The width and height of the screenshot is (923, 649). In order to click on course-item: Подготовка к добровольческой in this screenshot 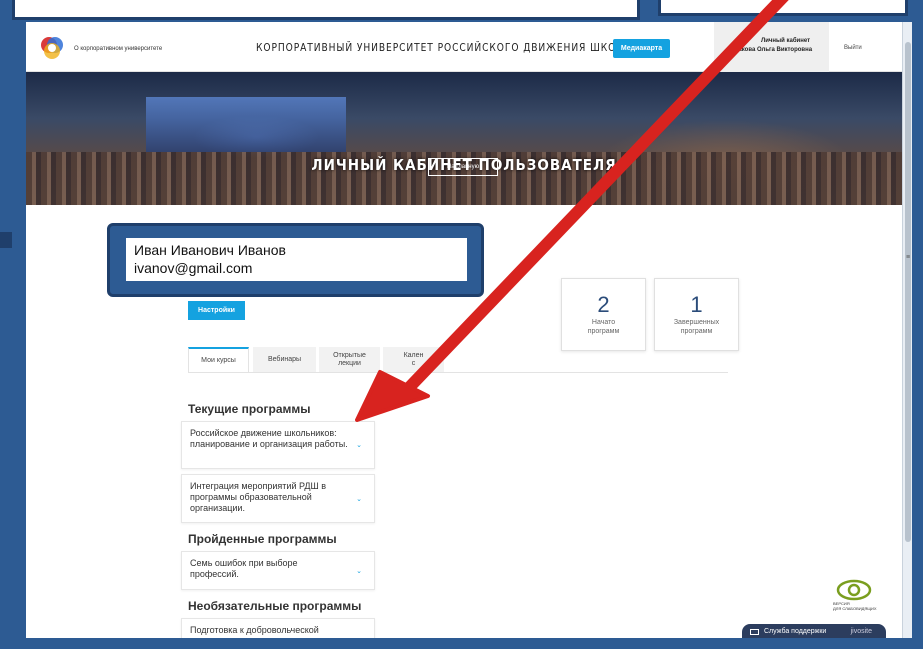, I will do `click(278, 628)`.